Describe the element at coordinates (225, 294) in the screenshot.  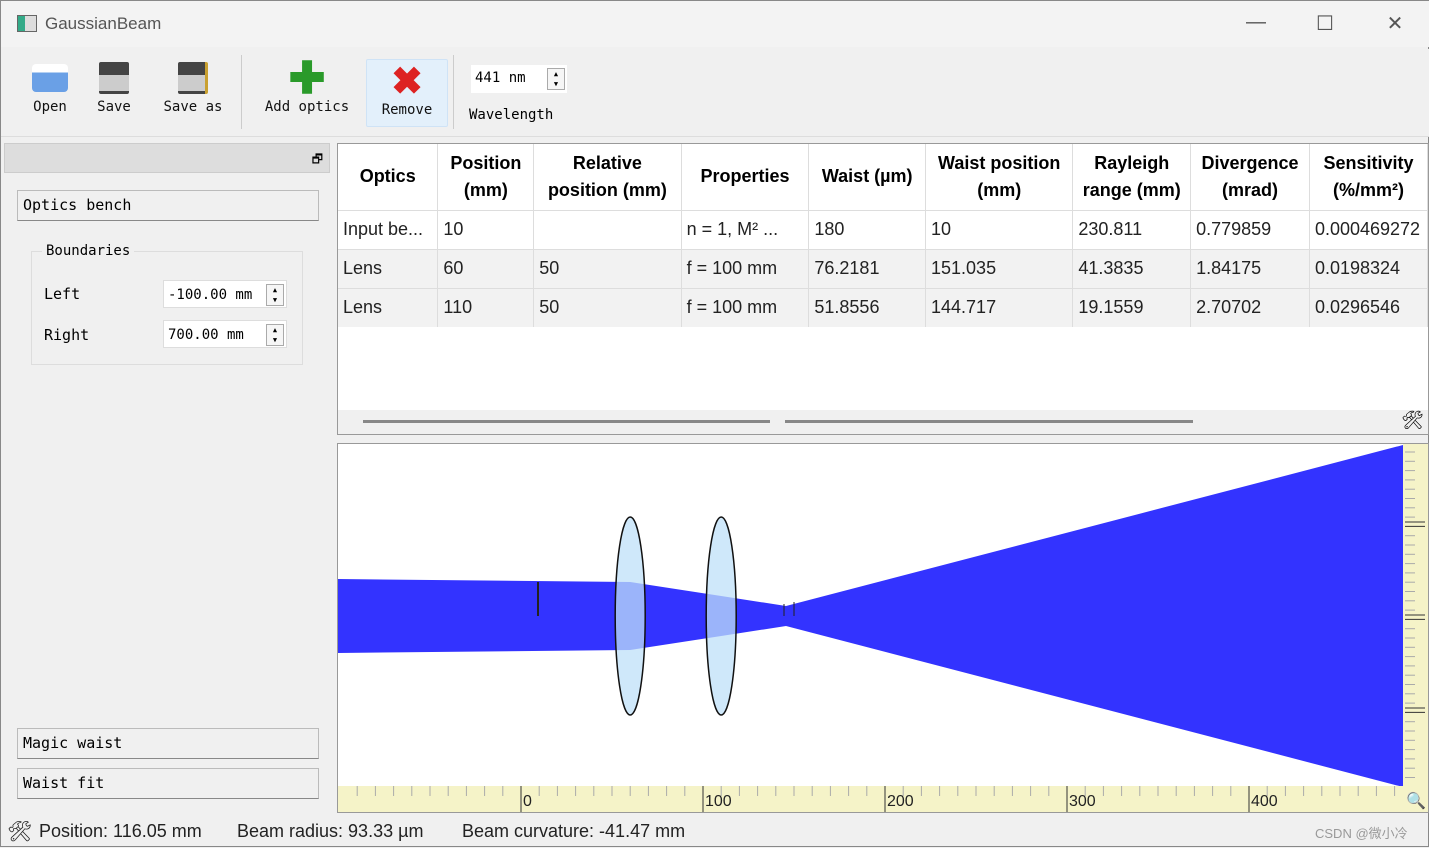
I see `left-boundary-input: -100.00 mm ▲ ▼` at that location.